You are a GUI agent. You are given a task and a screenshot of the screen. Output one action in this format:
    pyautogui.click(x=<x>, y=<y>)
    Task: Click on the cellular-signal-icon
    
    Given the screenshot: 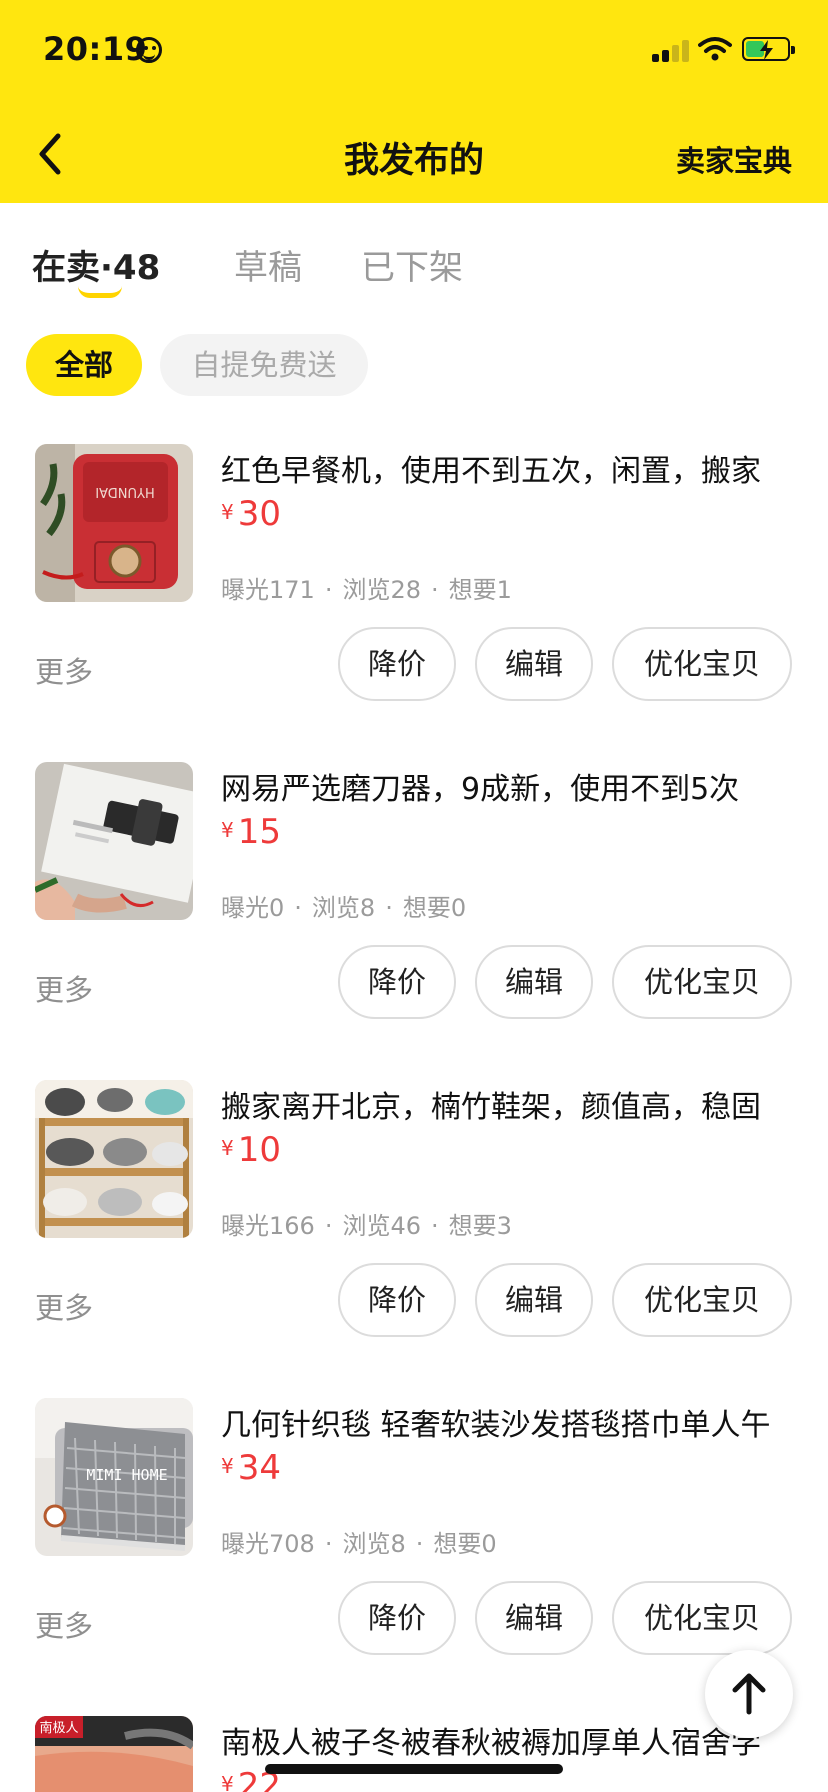 What is the action you would take?
    pyautogui.click(x=671, y=50)
    